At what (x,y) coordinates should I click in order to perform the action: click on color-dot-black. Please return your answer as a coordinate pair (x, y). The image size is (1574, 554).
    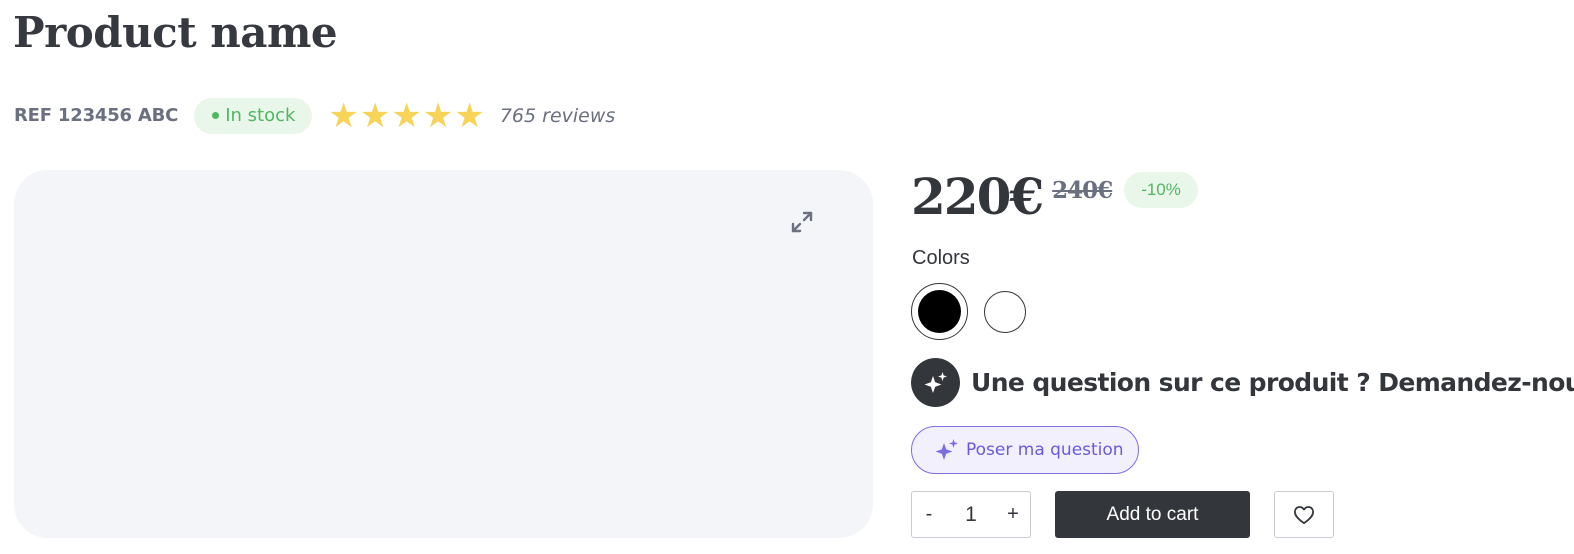
    Looking at the image, I should click on (939, 311).